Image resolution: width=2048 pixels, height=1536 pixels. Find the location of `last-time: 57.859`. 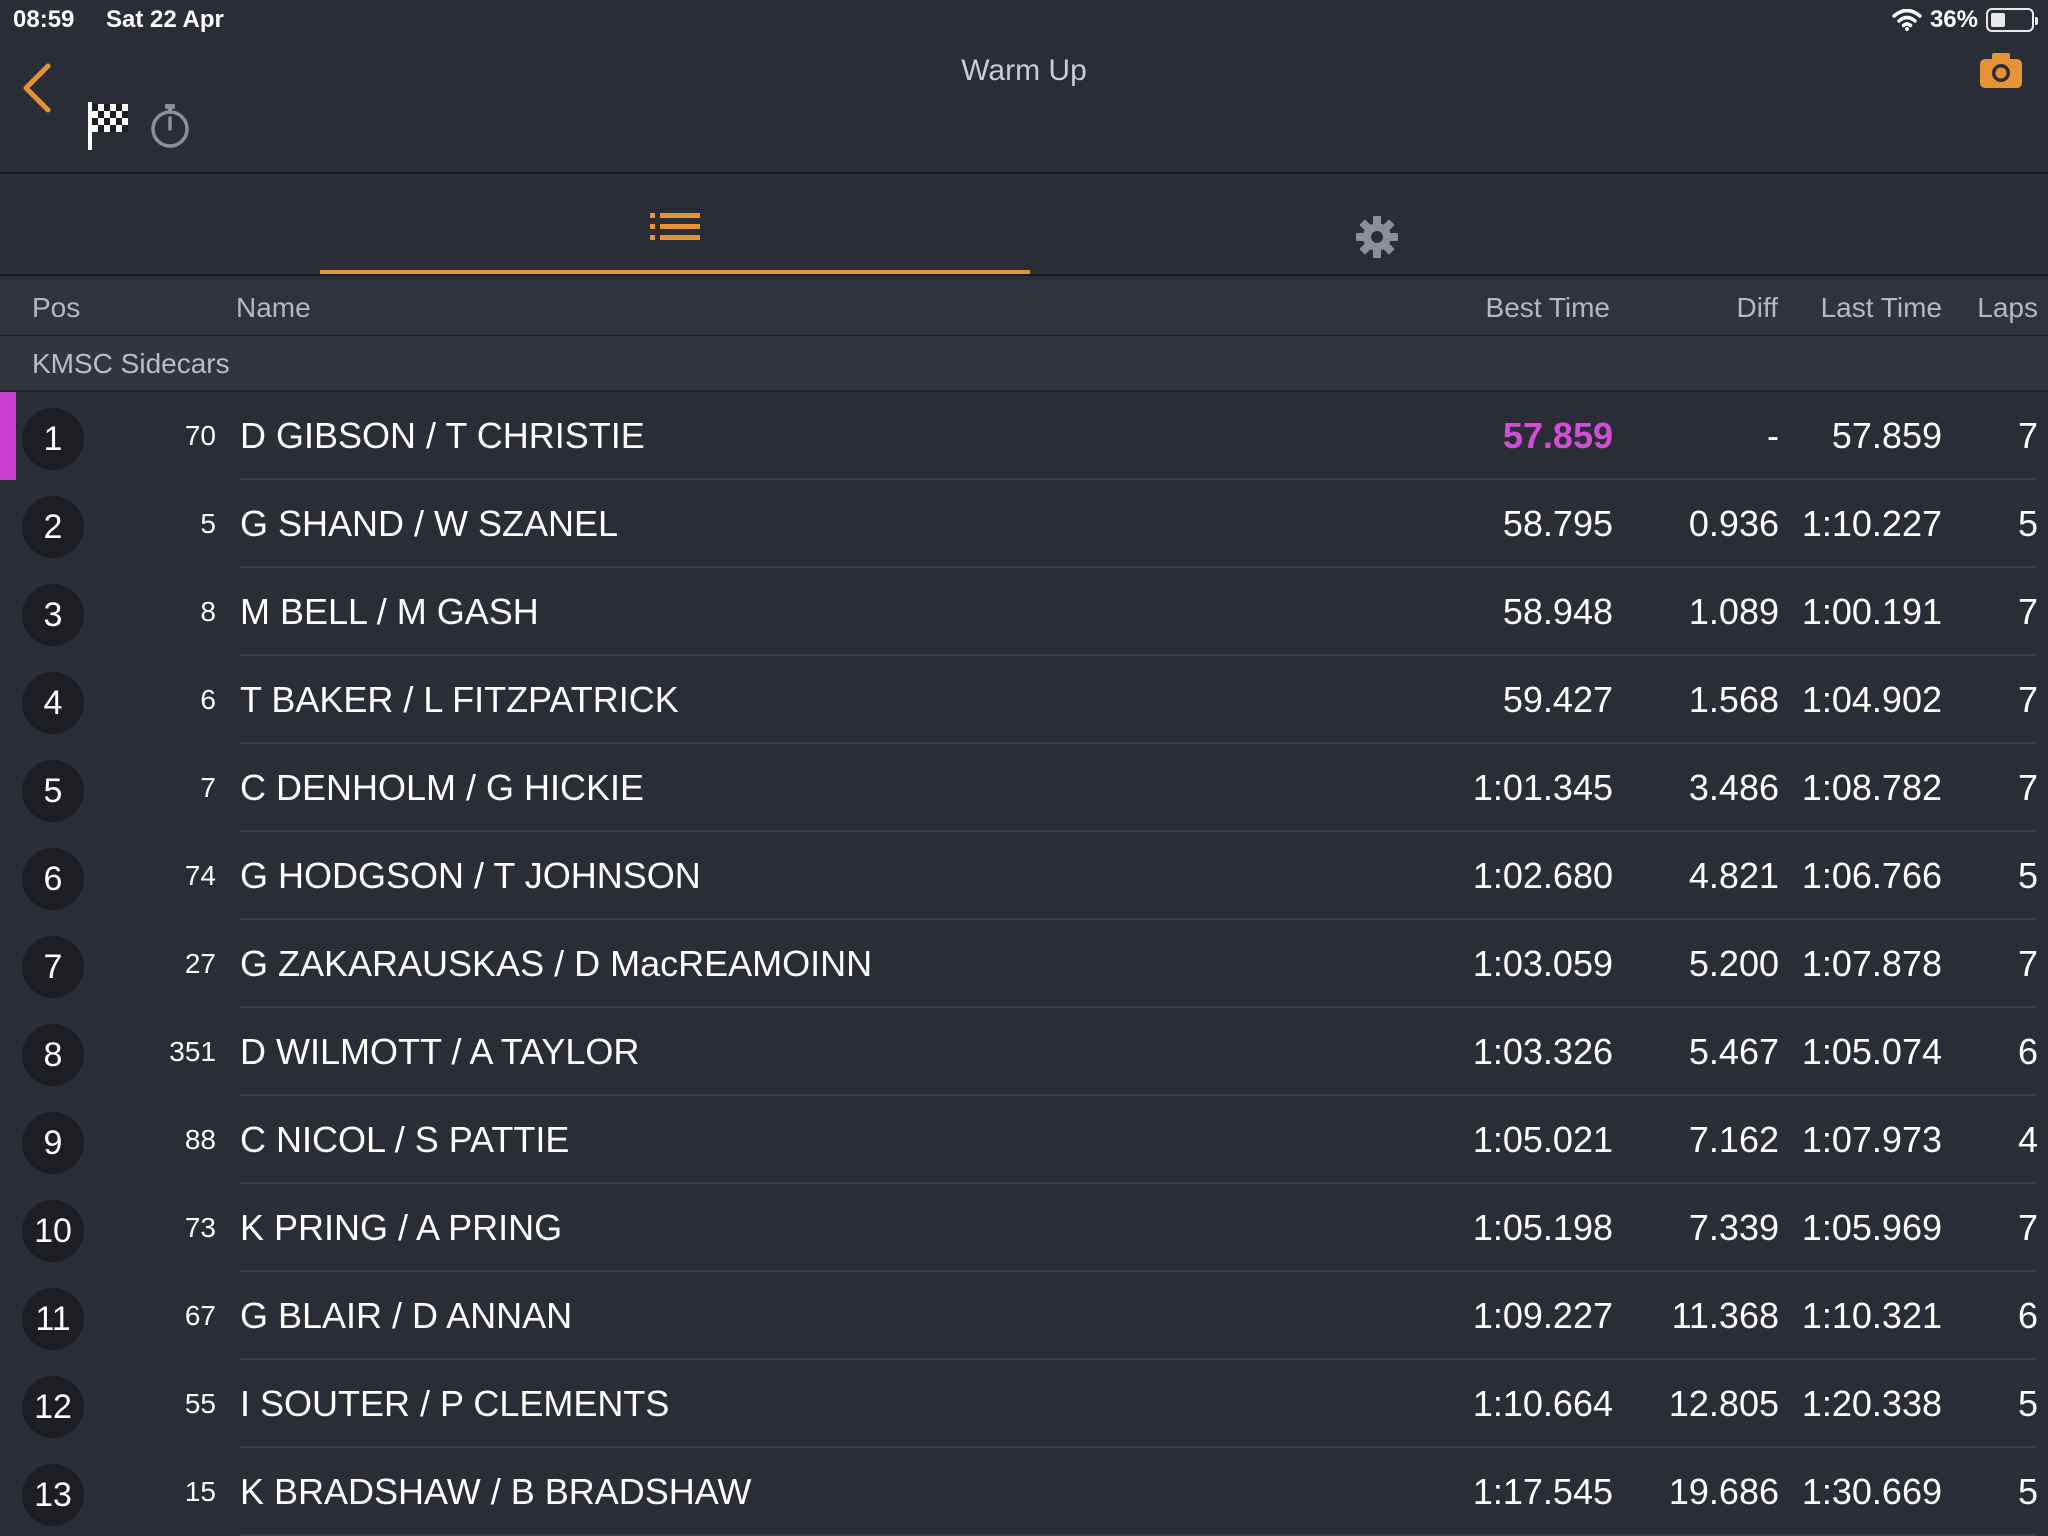

last-time: 57.859 is located at coordinates (1886, 435).